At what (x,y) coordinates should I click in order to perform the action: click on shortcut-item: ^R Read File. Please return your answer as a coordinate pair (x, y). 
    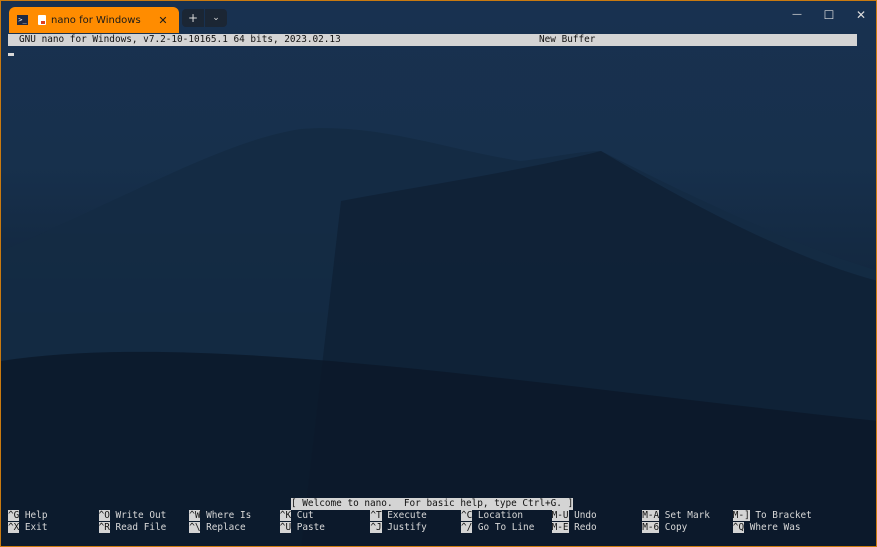
    Looking at the image, I should click on (132, 527).